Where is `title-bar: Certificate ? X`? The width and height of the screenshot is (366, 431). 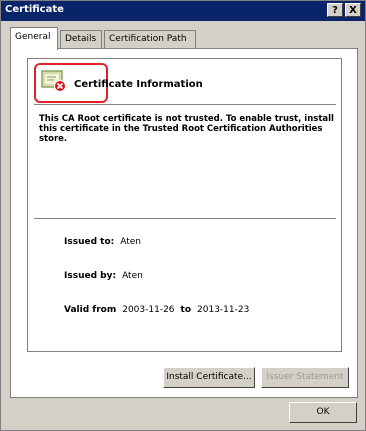
title-bar: Certificate ? X is located at coordinates (183, 11).